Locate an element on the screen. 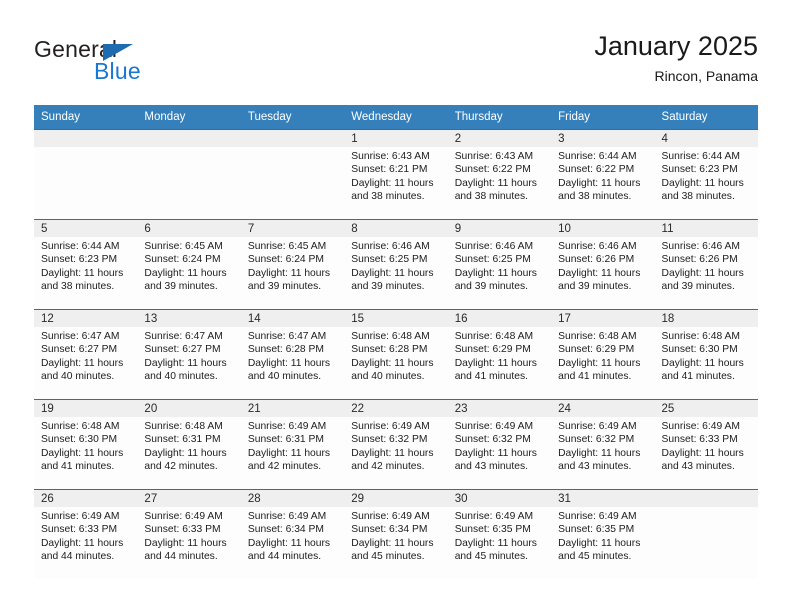  day-number: 17 is located at coordinates (603, 318).